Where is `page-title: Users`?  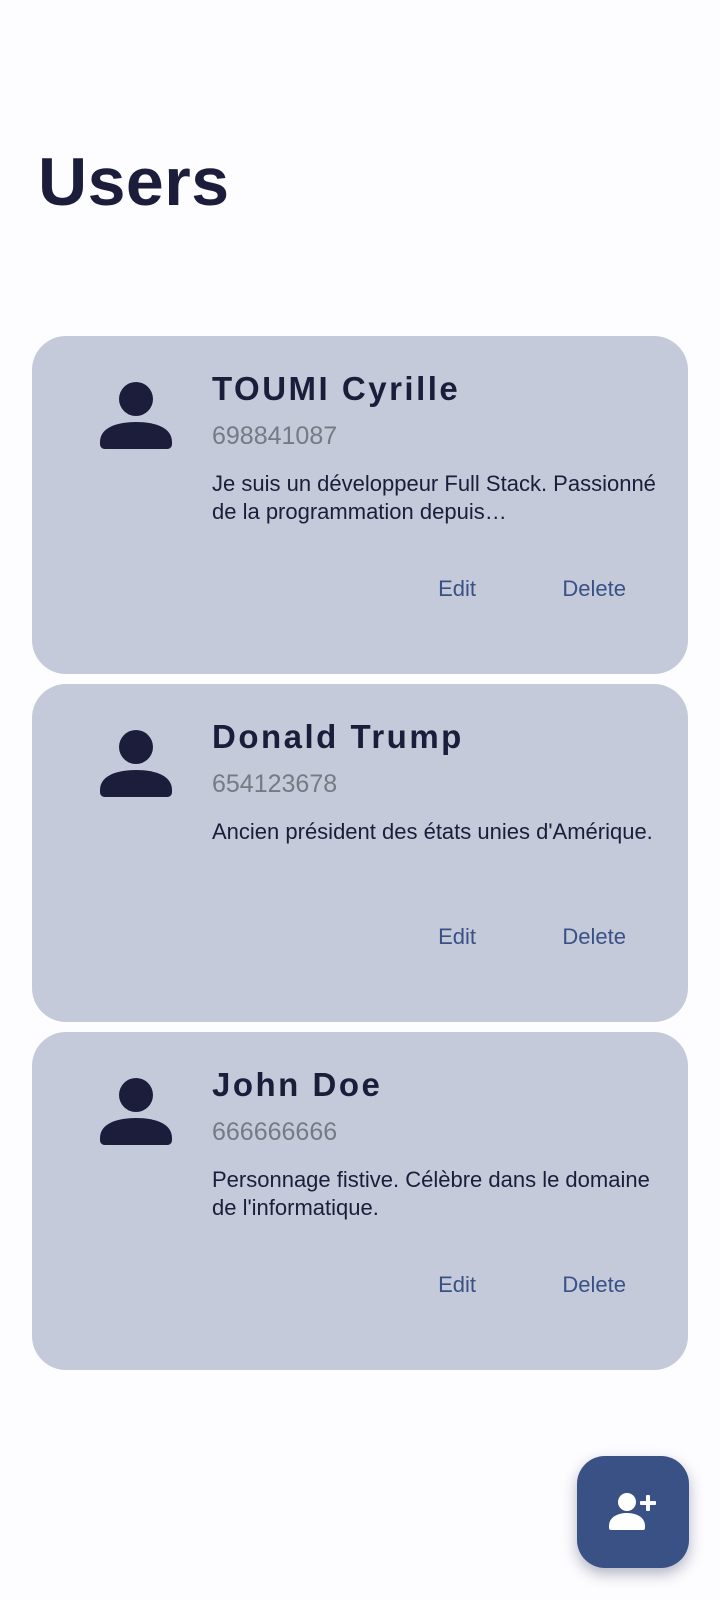 page-title: Users is located at coordinates (134, 182).